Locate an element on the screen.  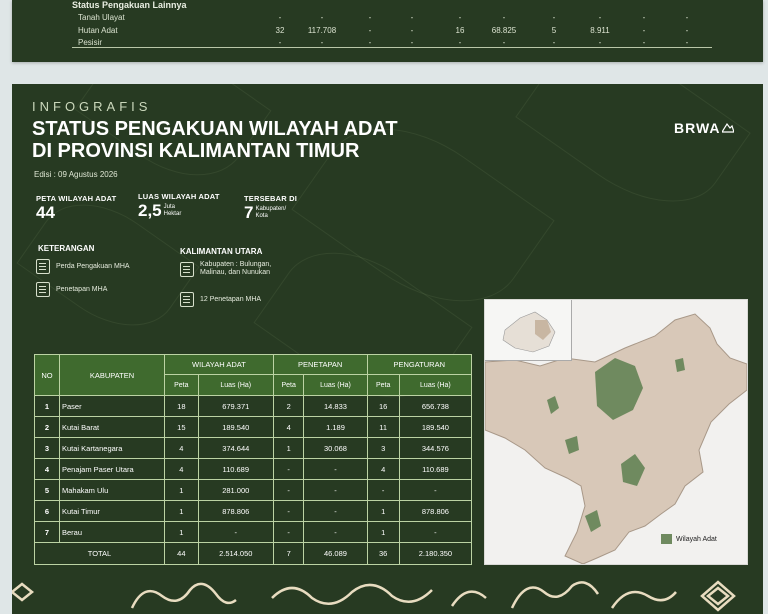
col-peta: Peta is located at coordinates (288, 385).